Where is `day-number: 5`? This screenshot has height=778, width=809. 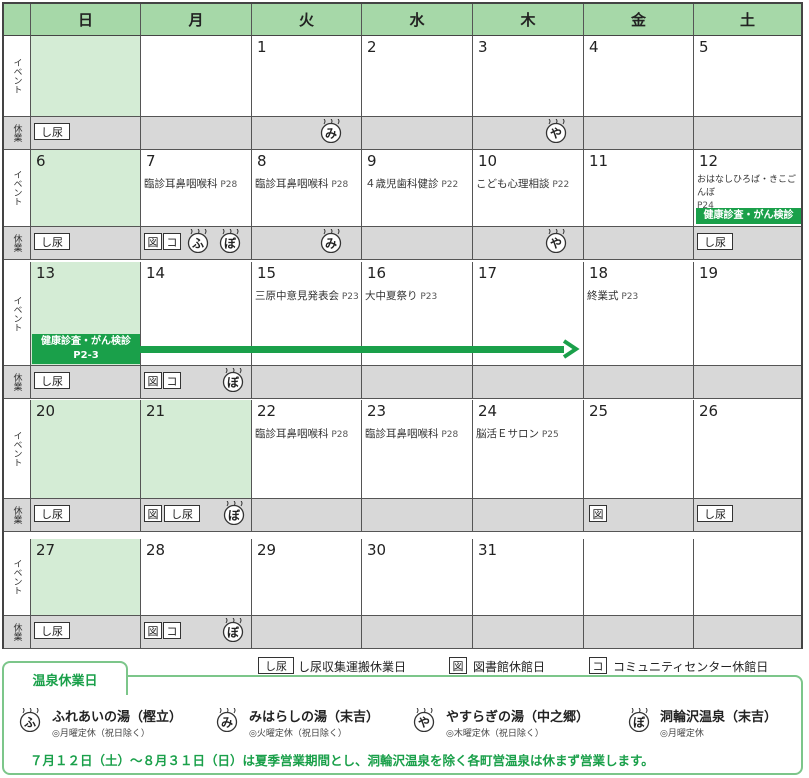
day-number: 5 is located at coordinates (704, 47).